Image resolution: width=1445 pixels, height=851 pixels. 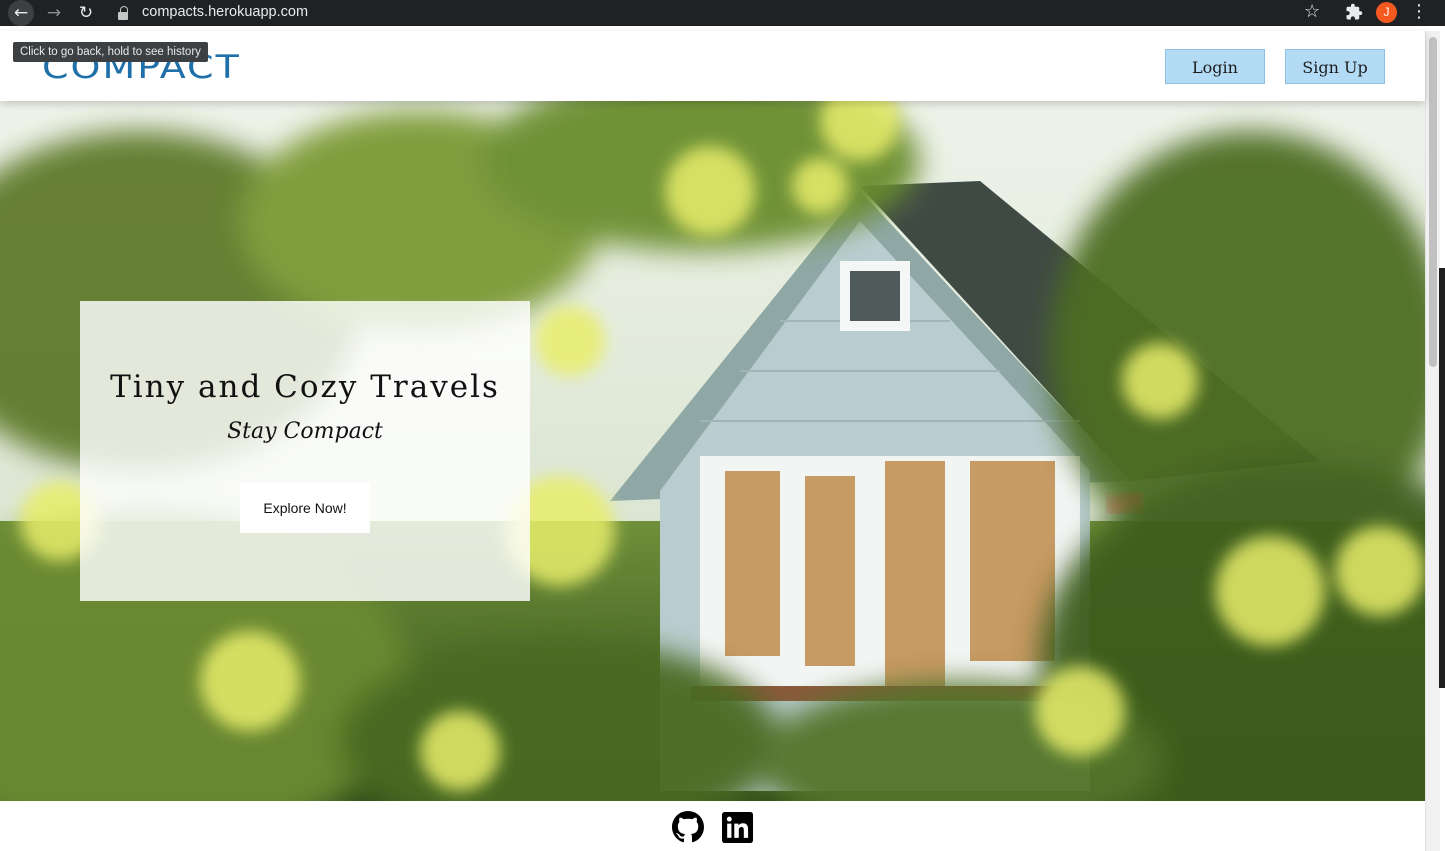 I want to click on hero-title: Tiny and Cozy Travels, so click(x=305, y=387).